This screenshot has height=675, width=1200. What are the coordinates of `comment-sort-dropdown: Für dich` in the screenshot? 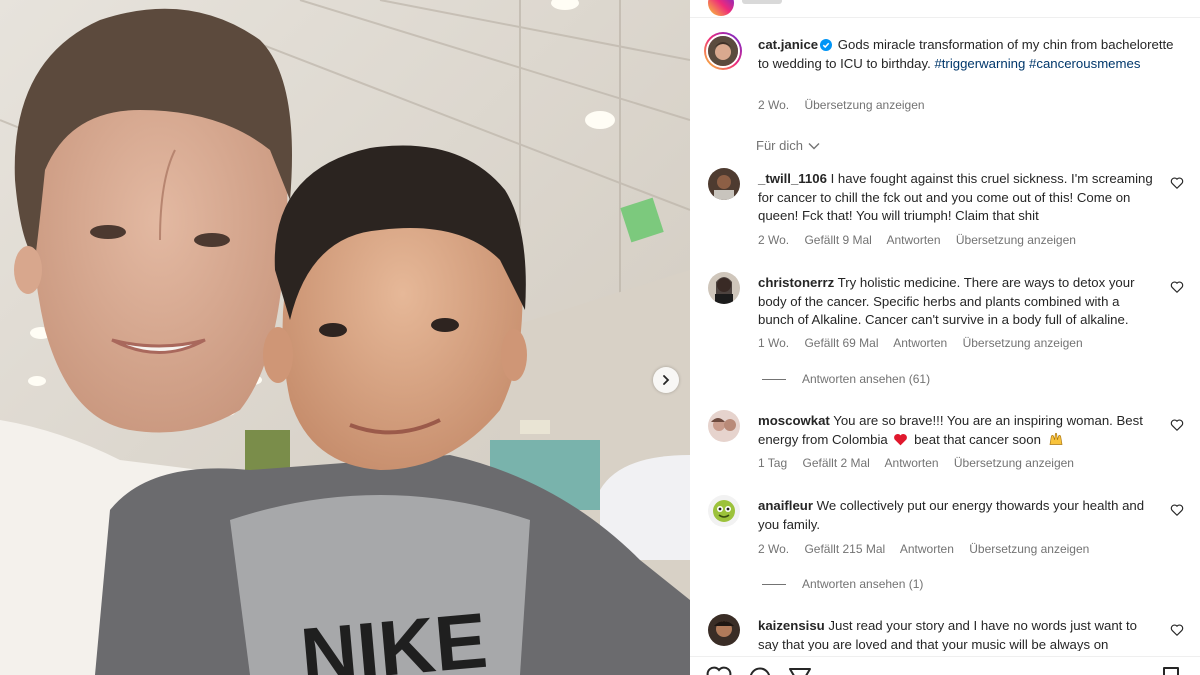 It's located at (788, 145).